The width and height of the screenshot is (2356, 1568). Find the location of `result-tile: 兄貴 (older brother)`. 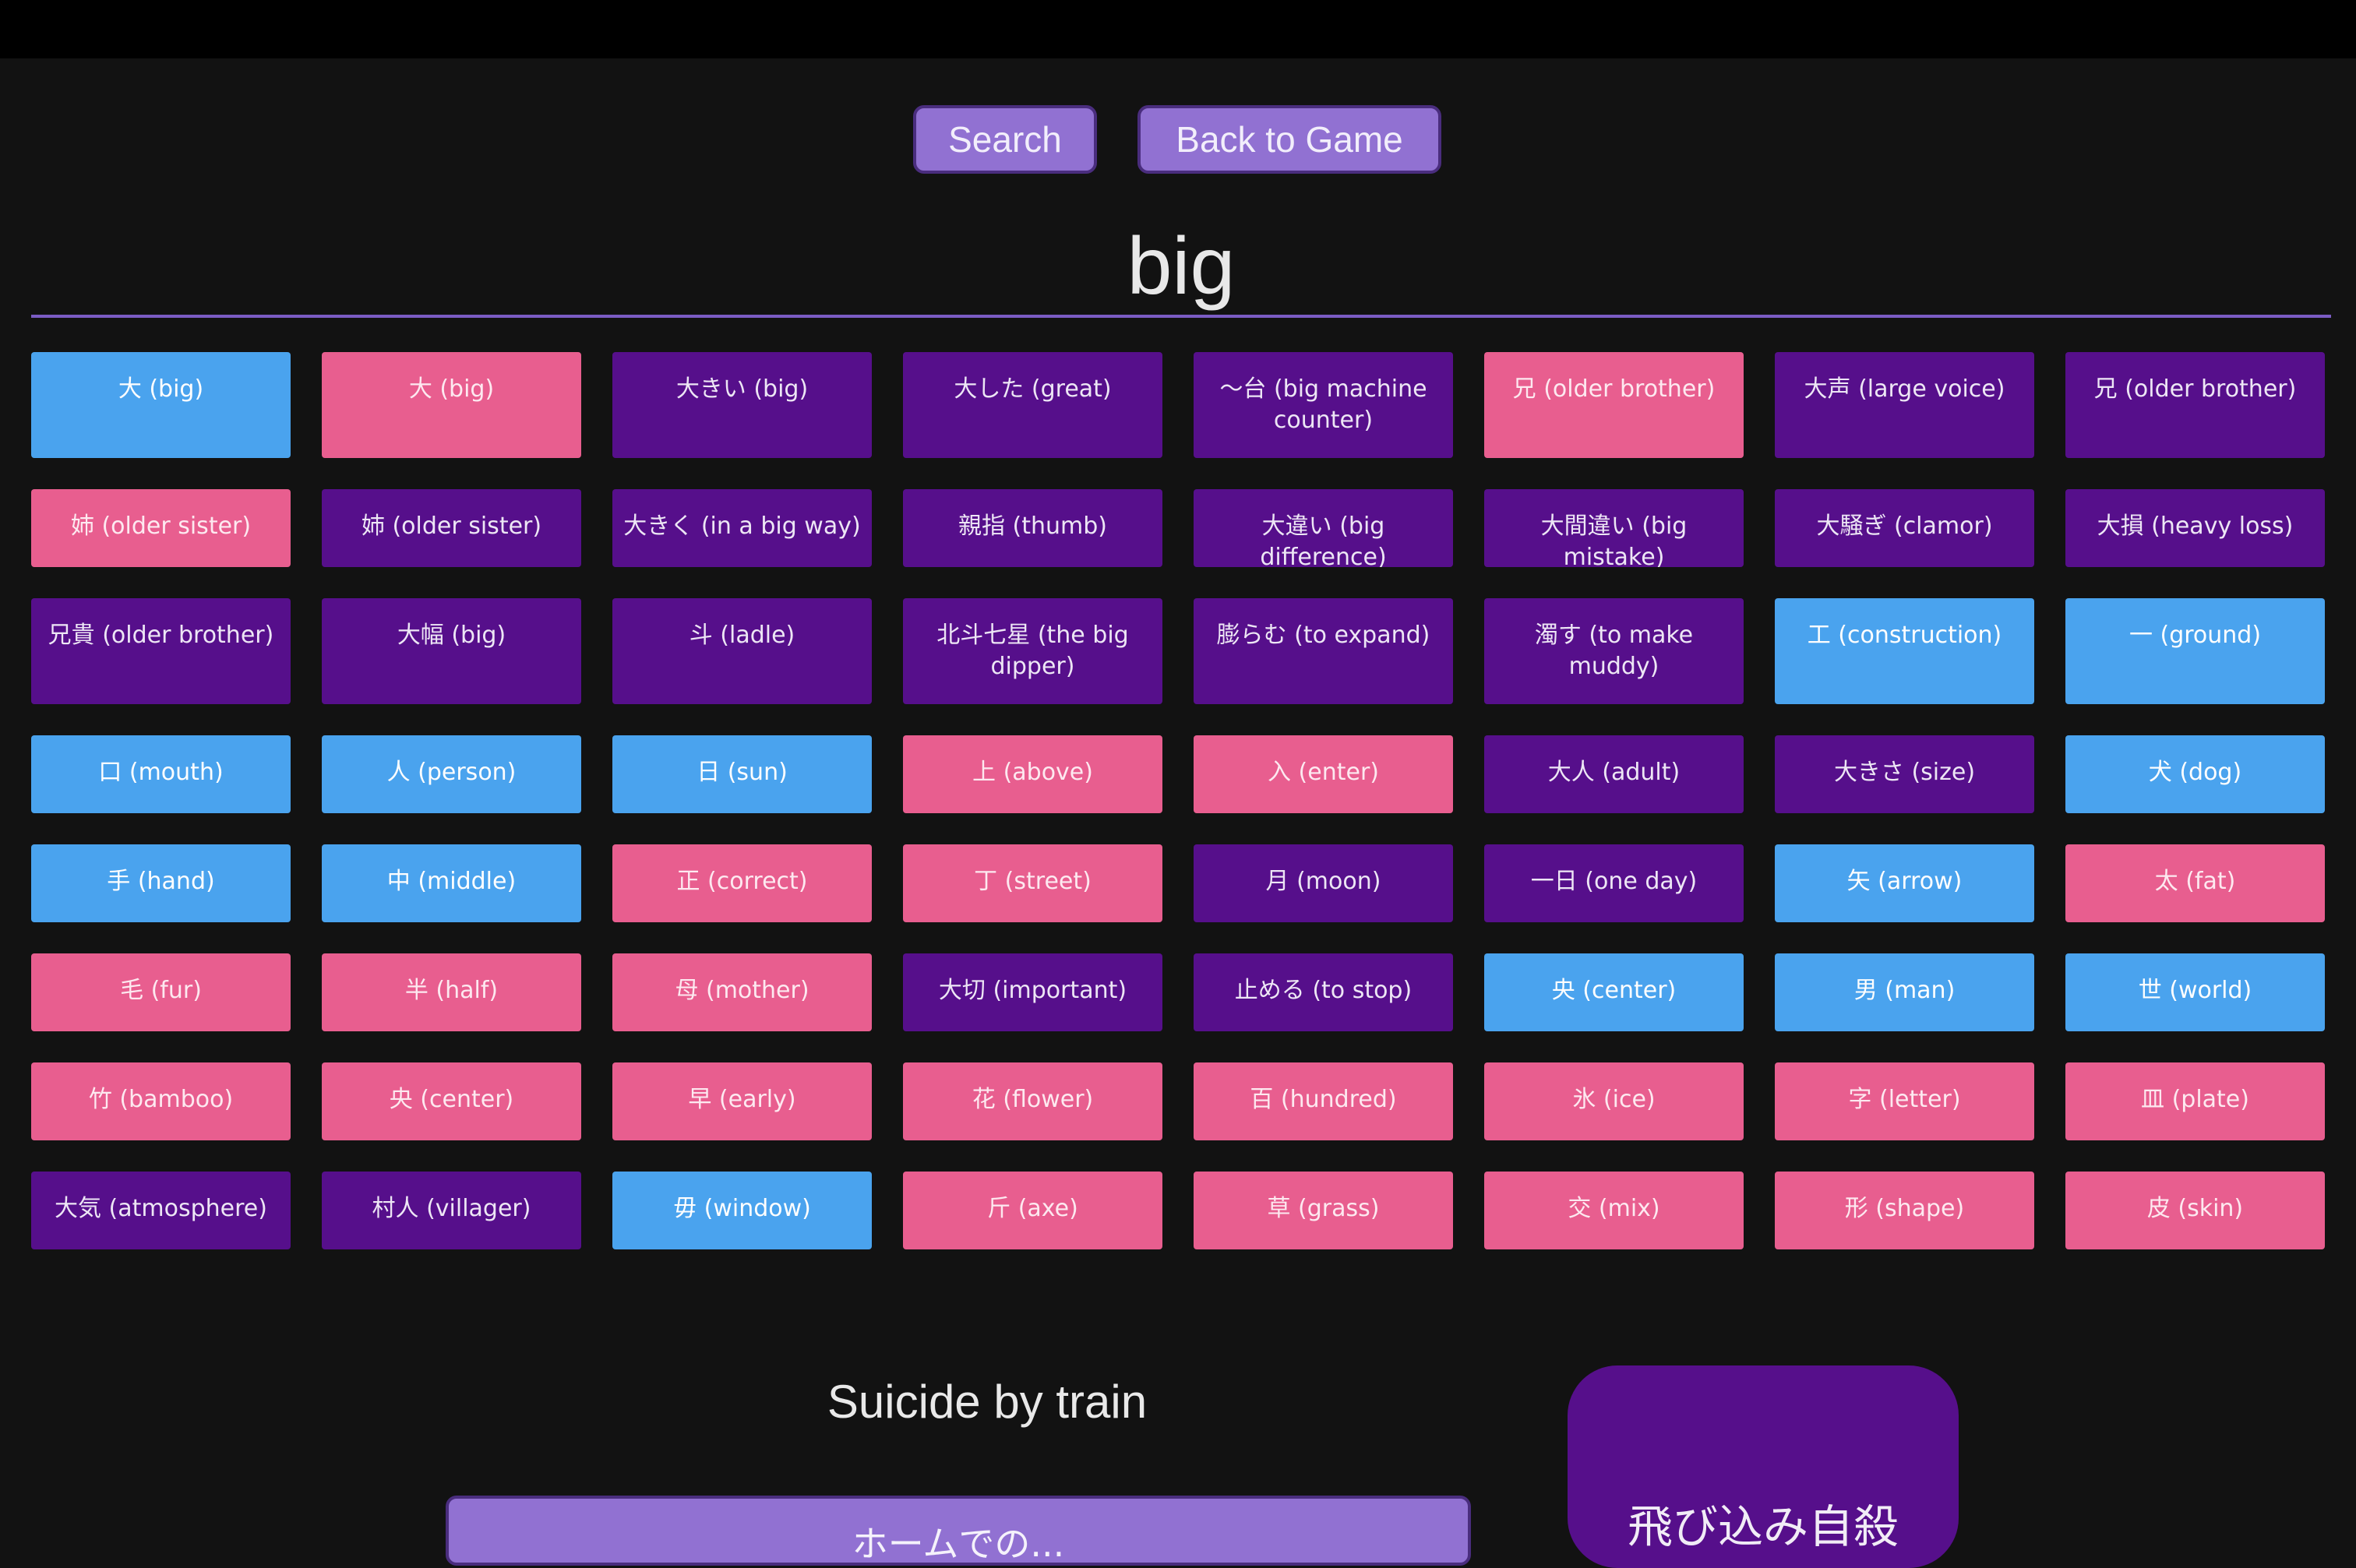

result-tile: 兄貴 (older brother) is located at coordinates (161, 651).